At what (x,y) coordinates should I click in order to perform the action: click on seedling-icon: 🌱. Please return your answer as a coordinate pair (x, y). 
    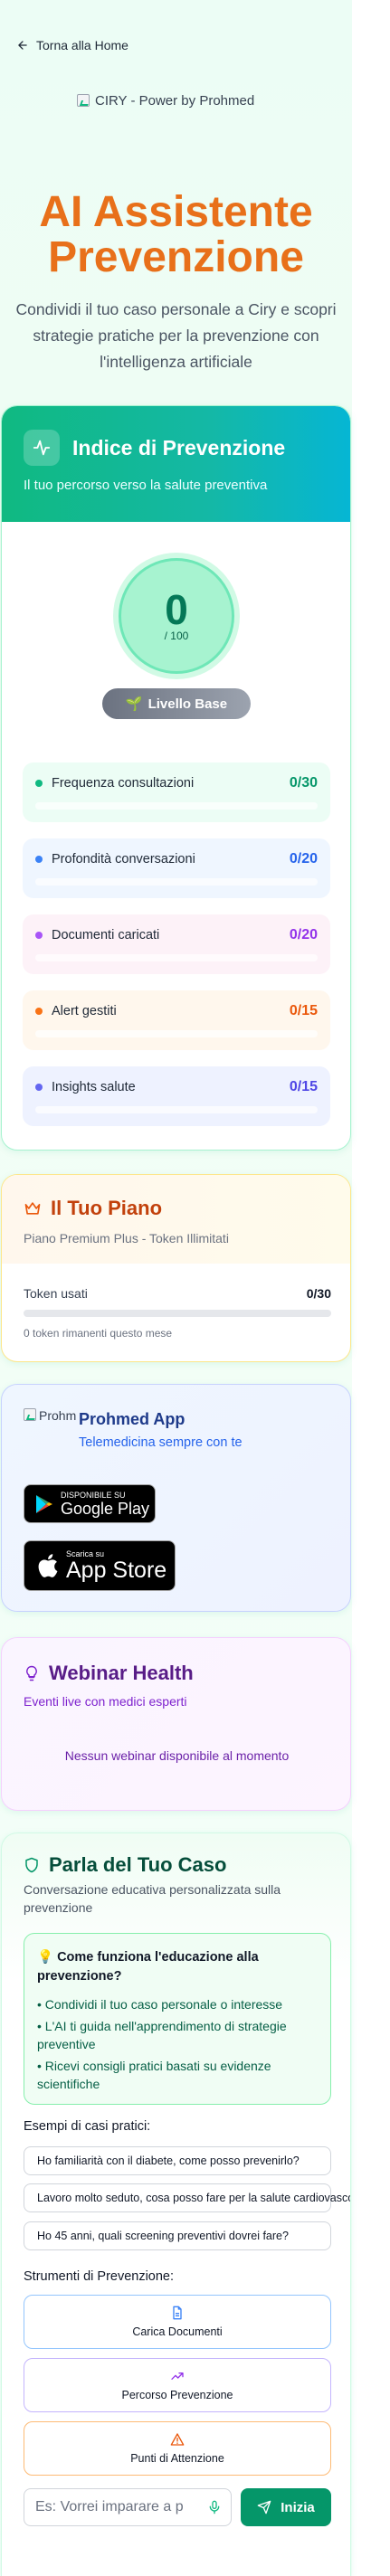
    Looking at the image, I should click on (134, 704).